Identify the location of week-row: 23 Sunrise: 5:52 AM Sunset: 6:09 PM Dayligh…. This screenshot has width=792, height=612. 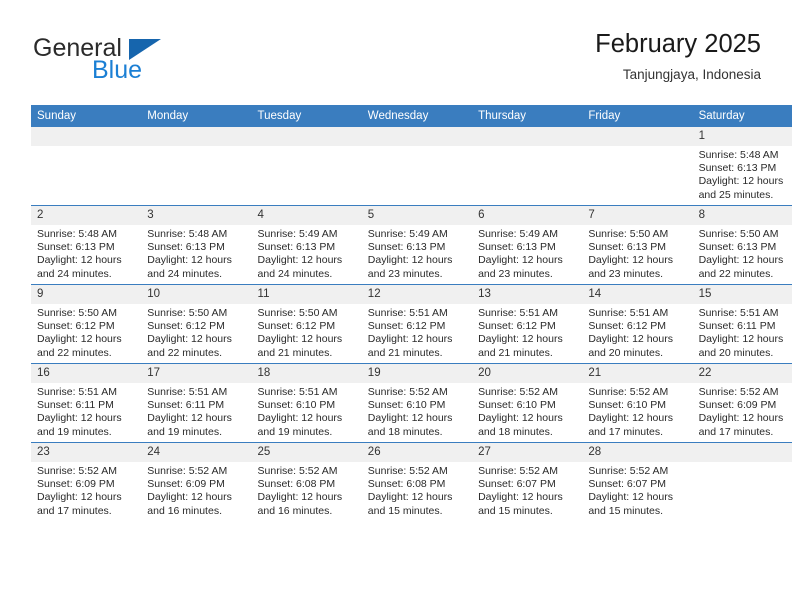
(411, 481).